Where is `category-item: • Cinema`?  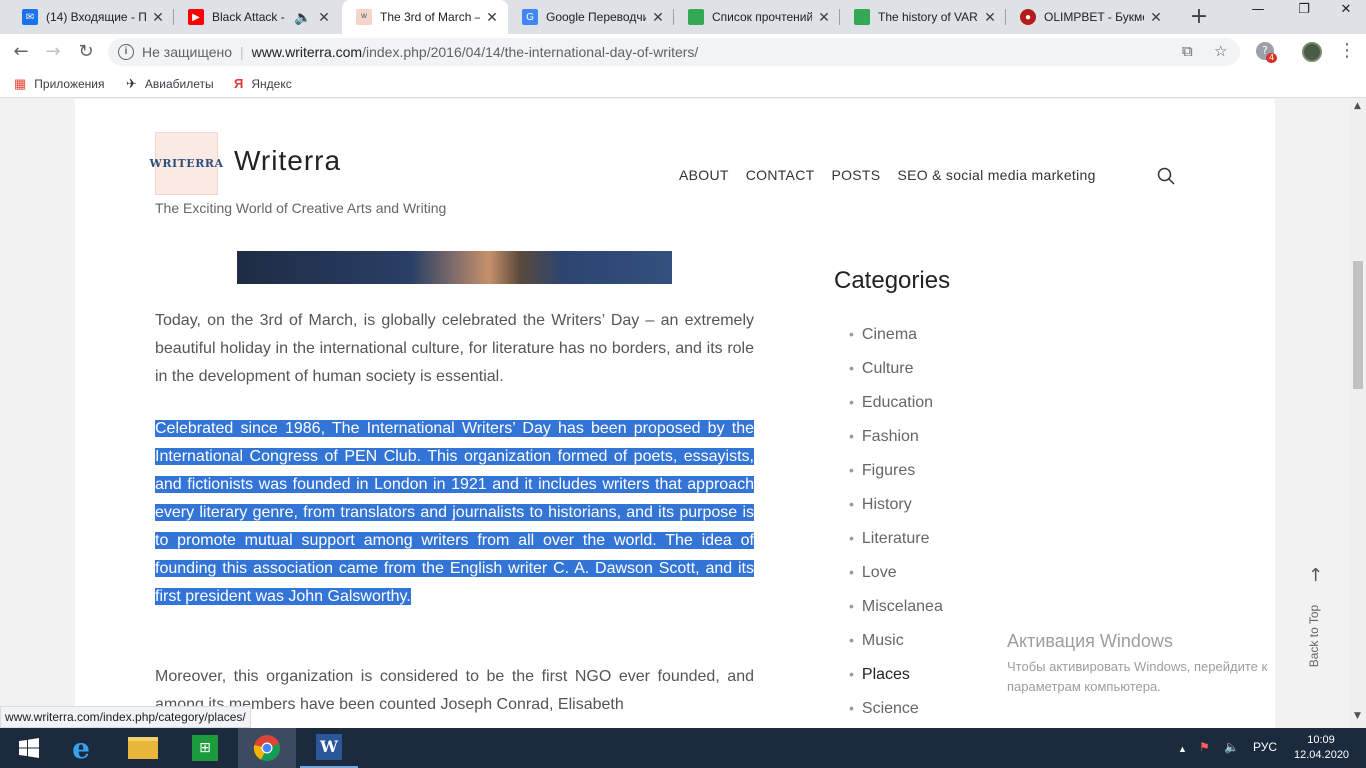 category-item: • Cinema is located at coordinates (896, 343).